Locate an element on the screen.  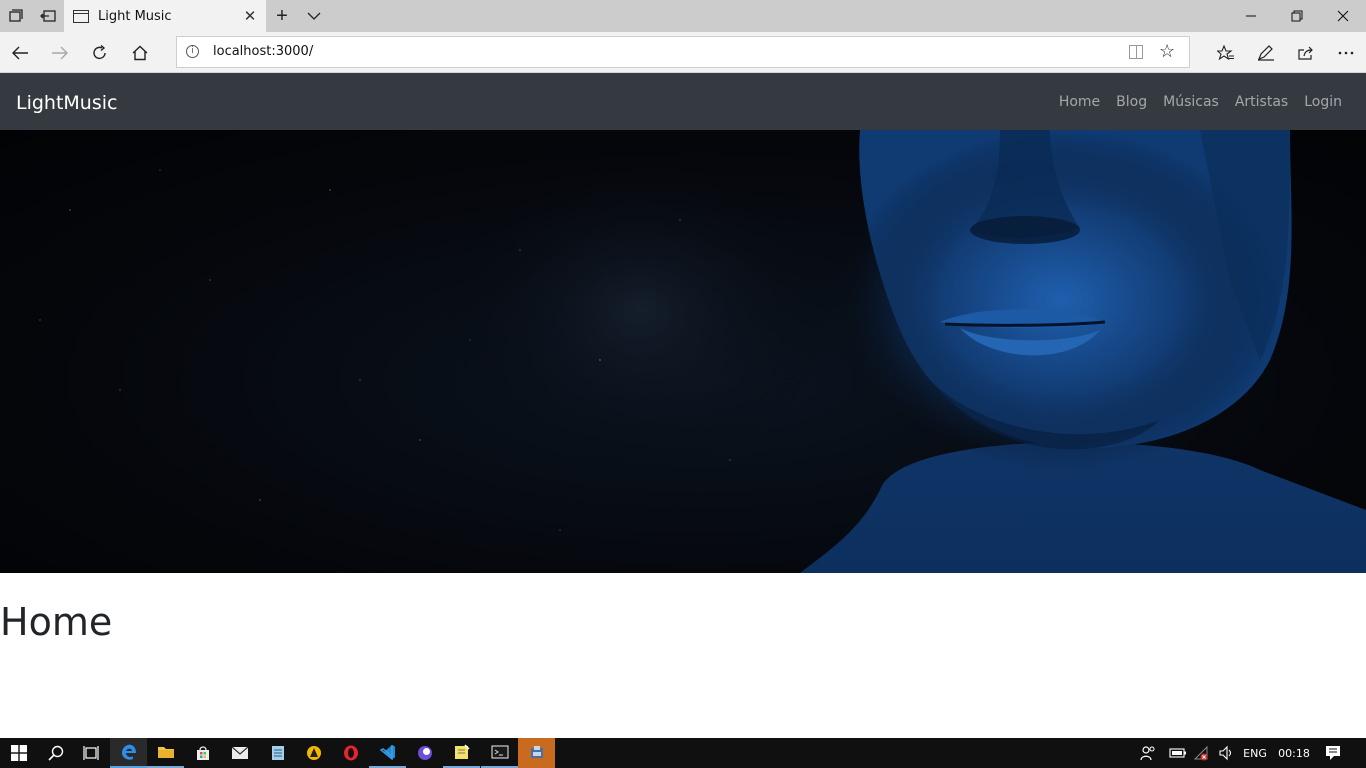
app-yellow-icon is located at coordinates (313, 753).